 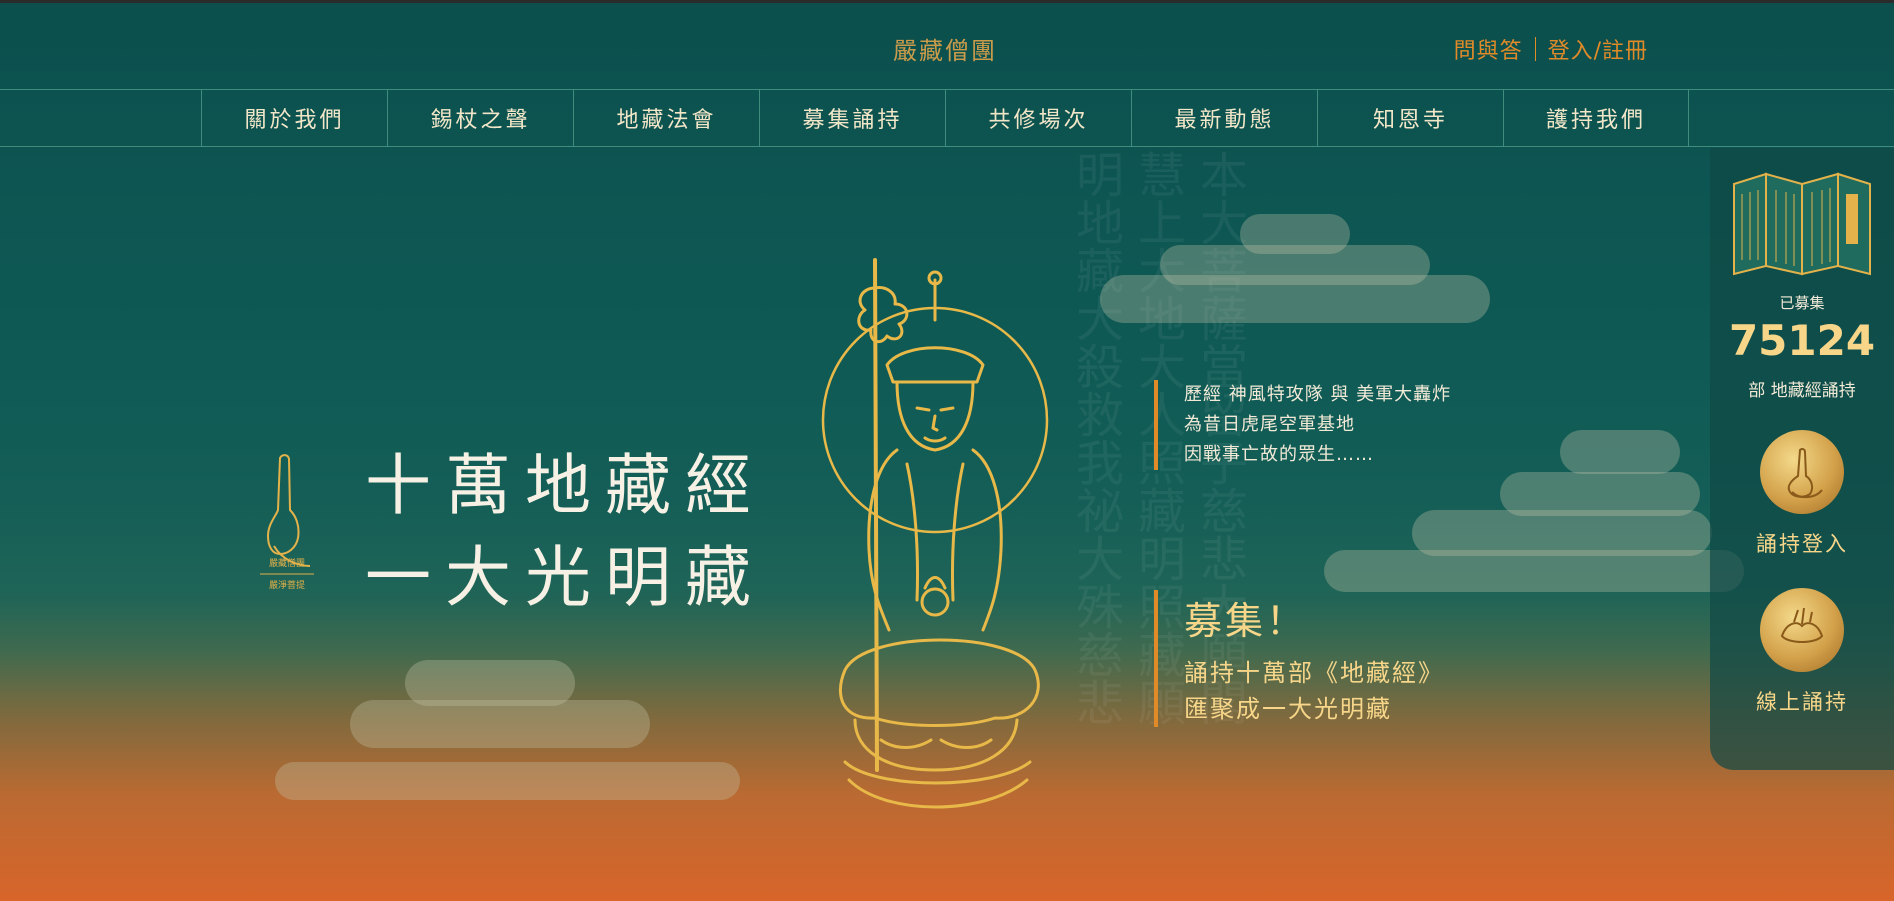 What do you see at coordinates (1288, 709) in the screenshot?
I see `call-line-2: 匯聚成一大光明藏` at bounding box center [1288, 709].